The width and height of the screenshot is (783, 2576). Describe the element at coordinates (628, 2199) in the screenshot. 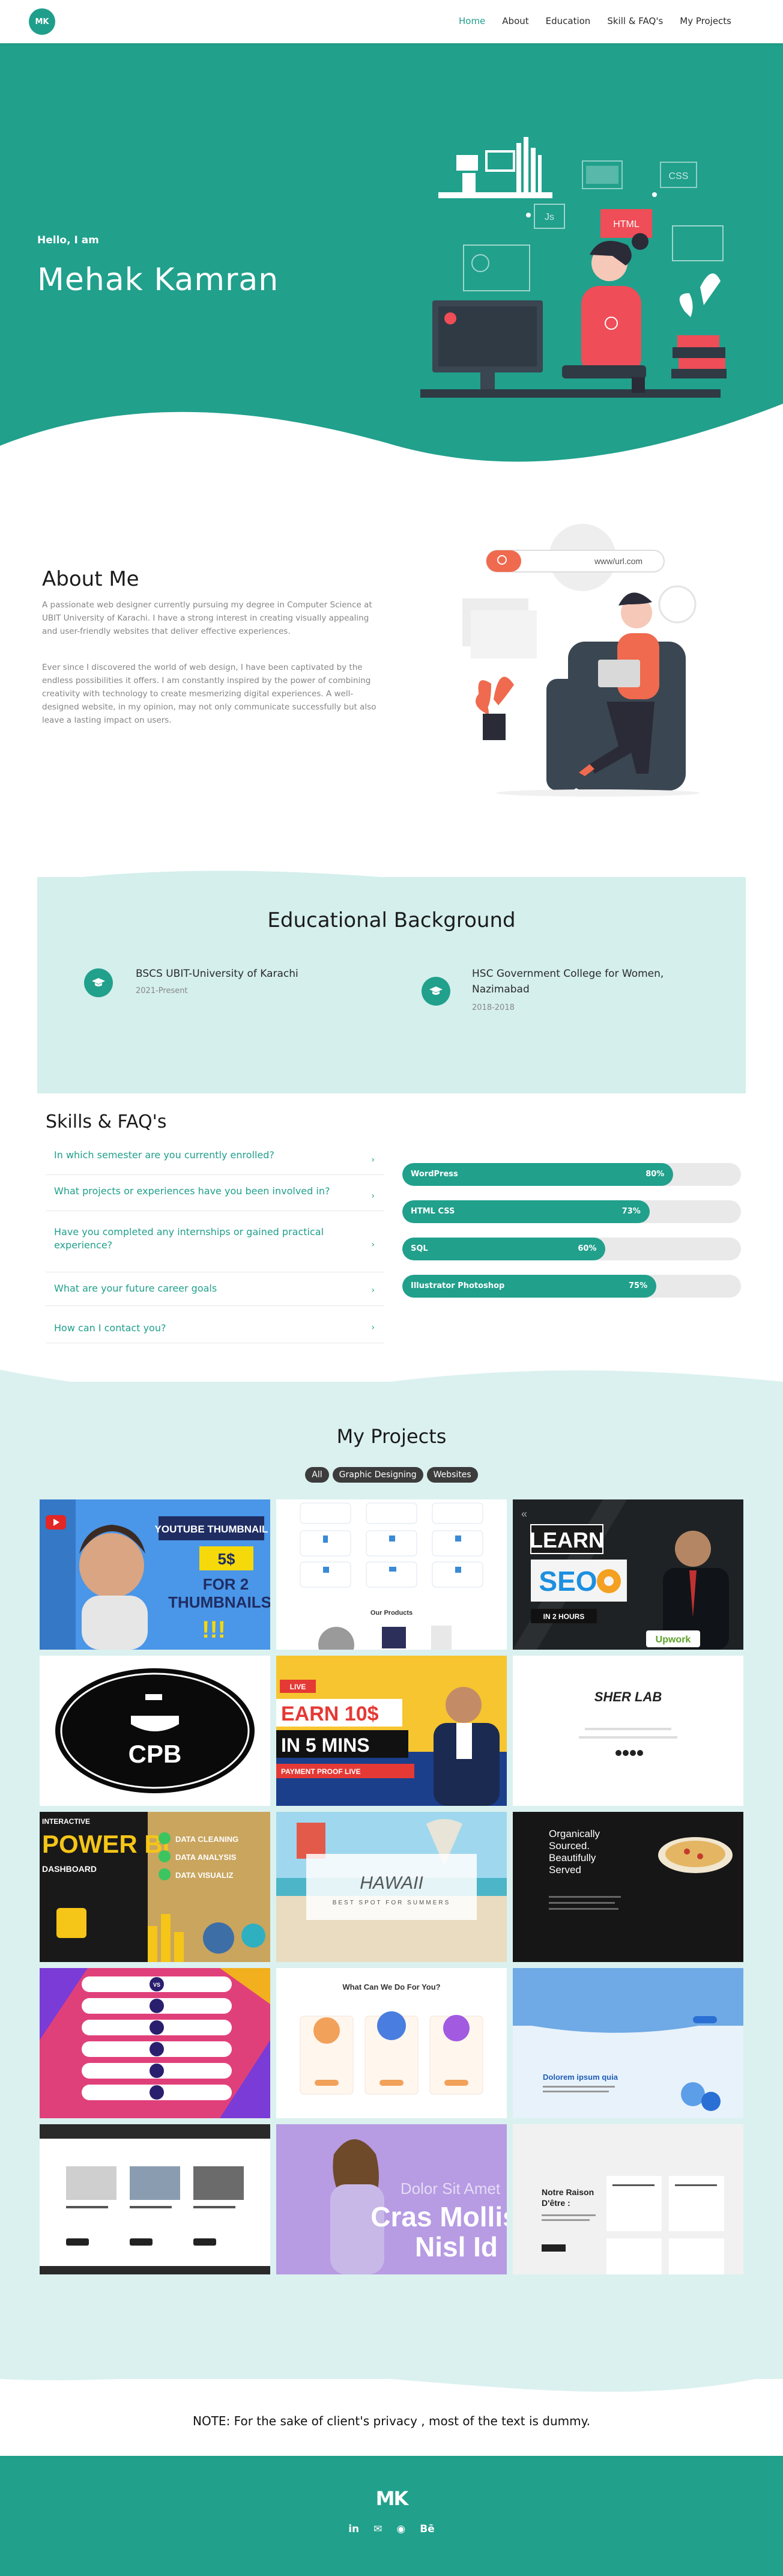

I see `project-tile-notre-raison: Notre Raison D'être :` at that location.